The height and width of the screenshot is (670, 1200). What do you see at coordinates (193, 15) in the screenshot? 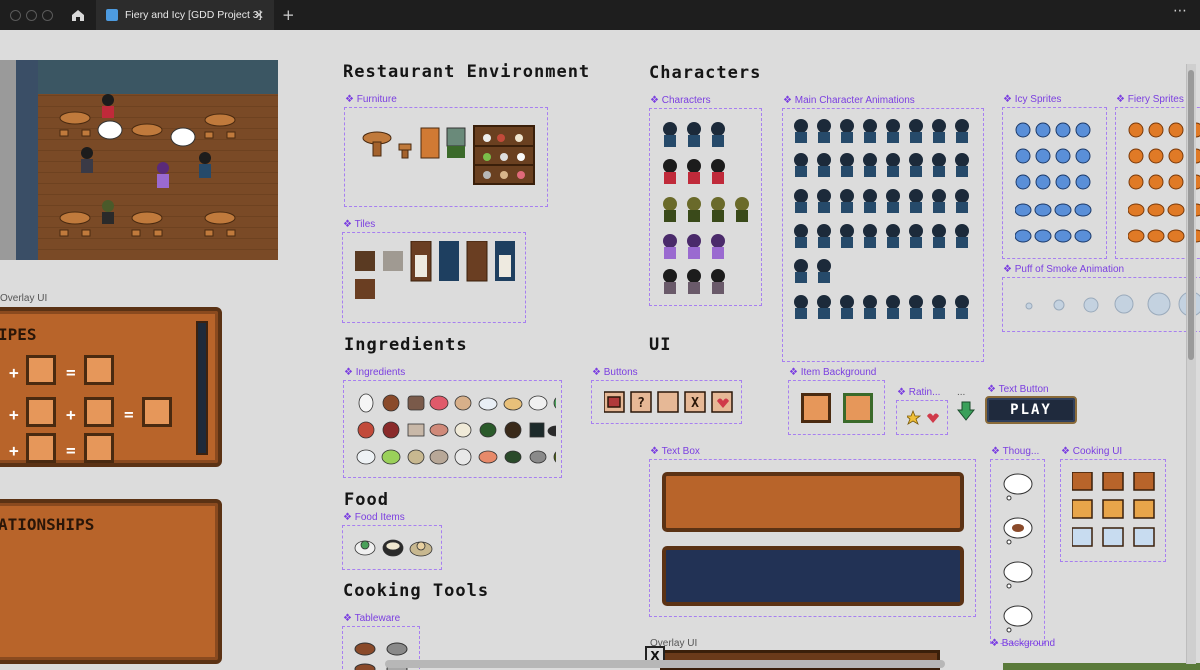
I see `tab-title: Fiery and Icy [GDD Project 3]` at bounding box center [193, 15].